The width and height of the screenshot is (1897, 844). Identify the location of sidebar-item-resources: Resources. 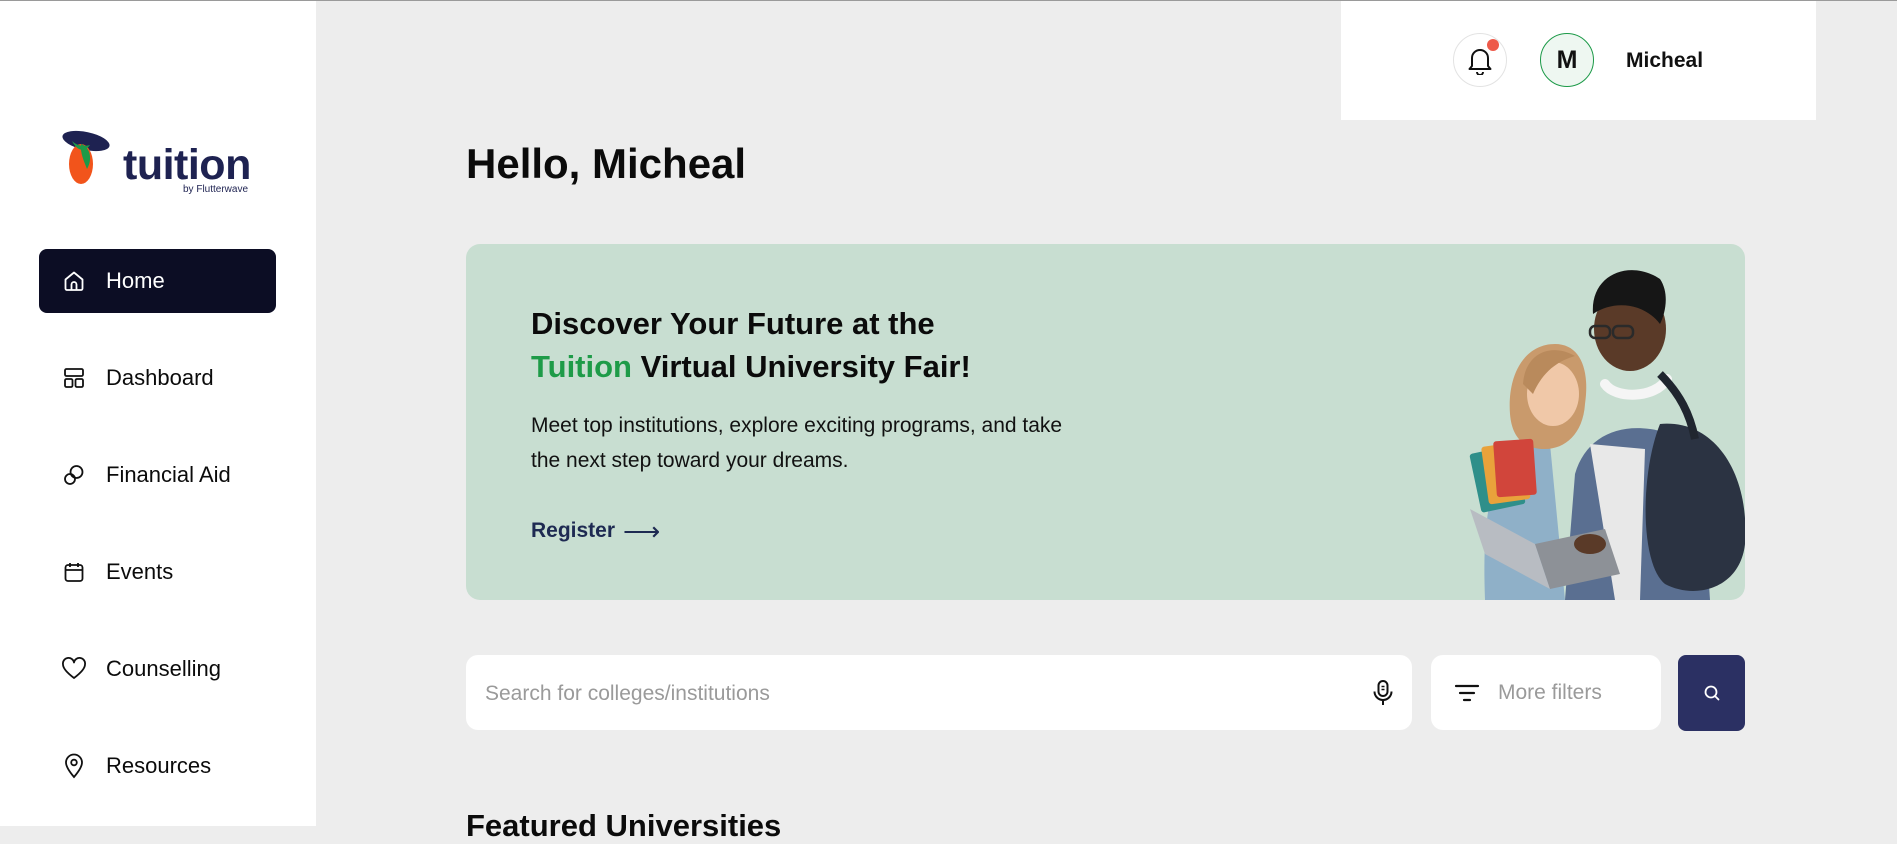
(157, 766).